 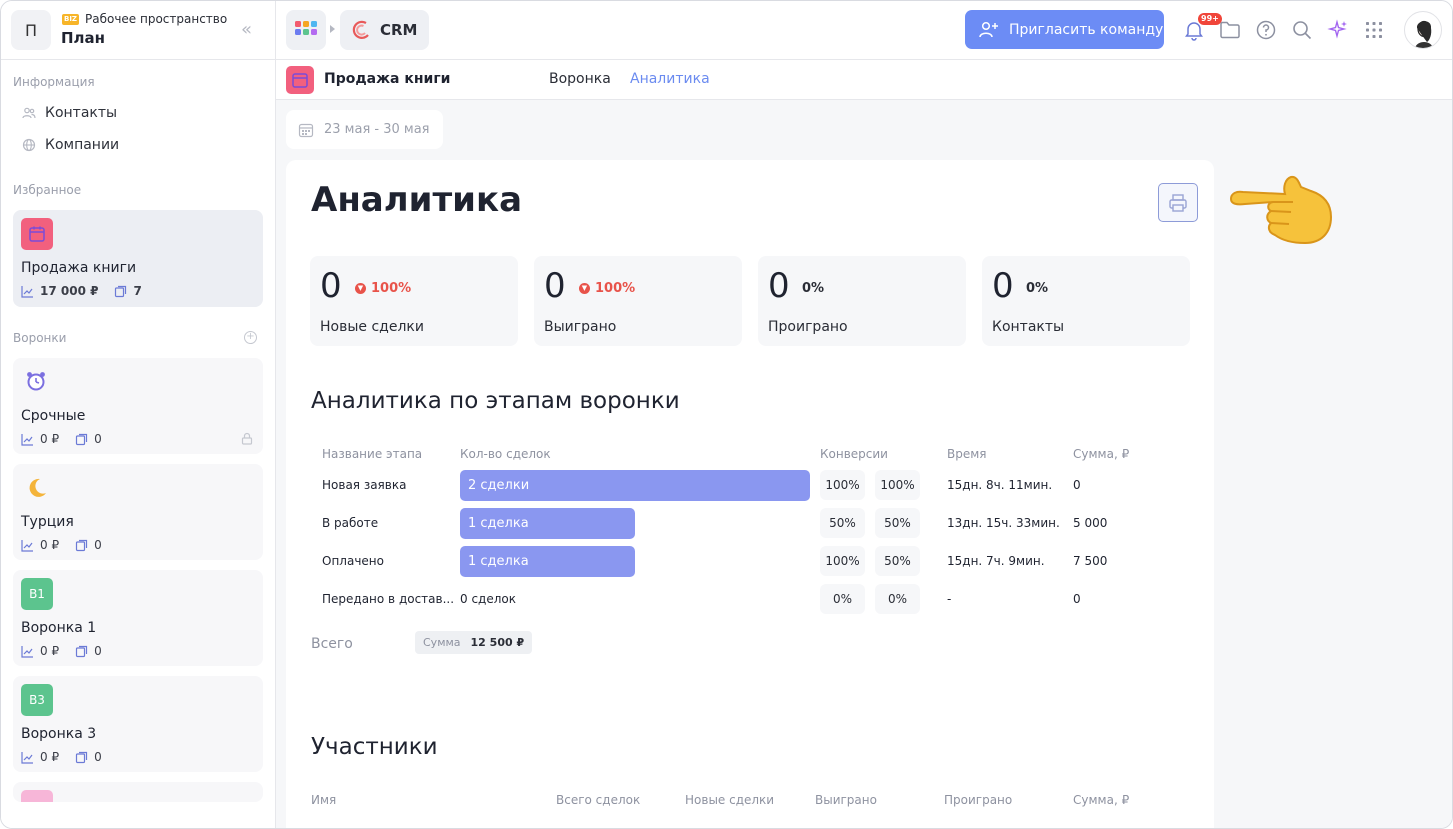 What do you see at coordinates (1266, 30) in the screenshot?
I see `help-icon` at bounding box center [1266, 30].